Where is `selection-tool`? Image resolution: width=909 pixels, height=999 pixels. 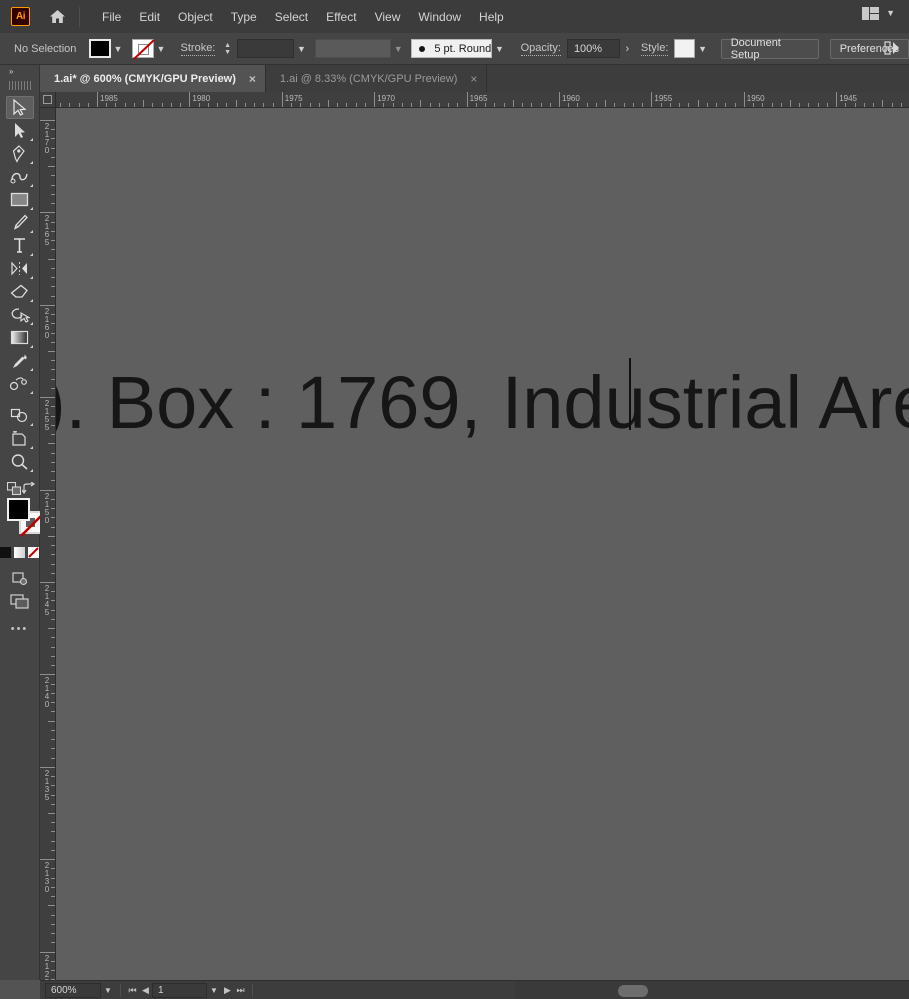 selection-tool is located at coordinates (19, 107).